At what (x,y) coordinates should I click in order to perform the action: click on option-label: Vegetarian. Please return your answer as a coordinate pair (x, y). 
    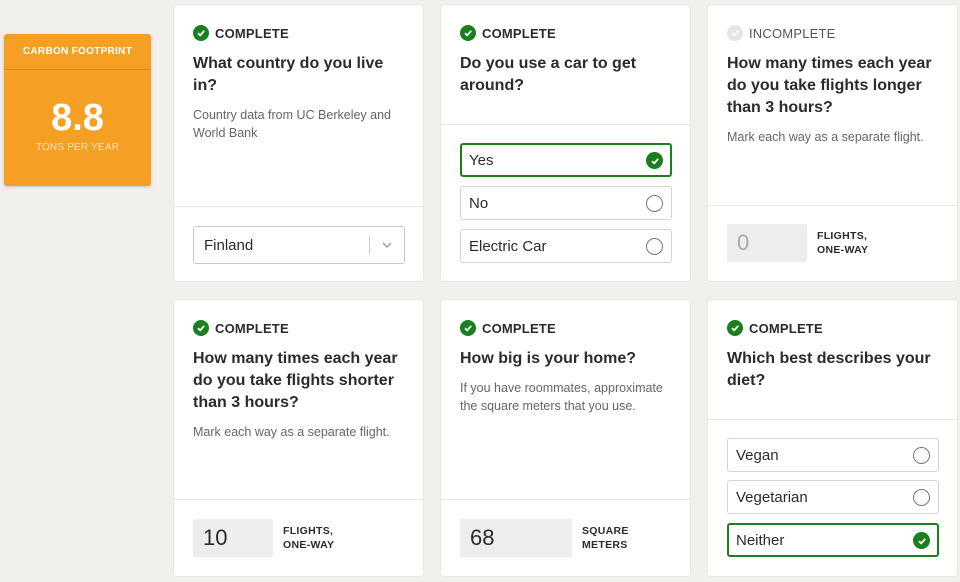
    Looking at the image, I should click on (772, 497).